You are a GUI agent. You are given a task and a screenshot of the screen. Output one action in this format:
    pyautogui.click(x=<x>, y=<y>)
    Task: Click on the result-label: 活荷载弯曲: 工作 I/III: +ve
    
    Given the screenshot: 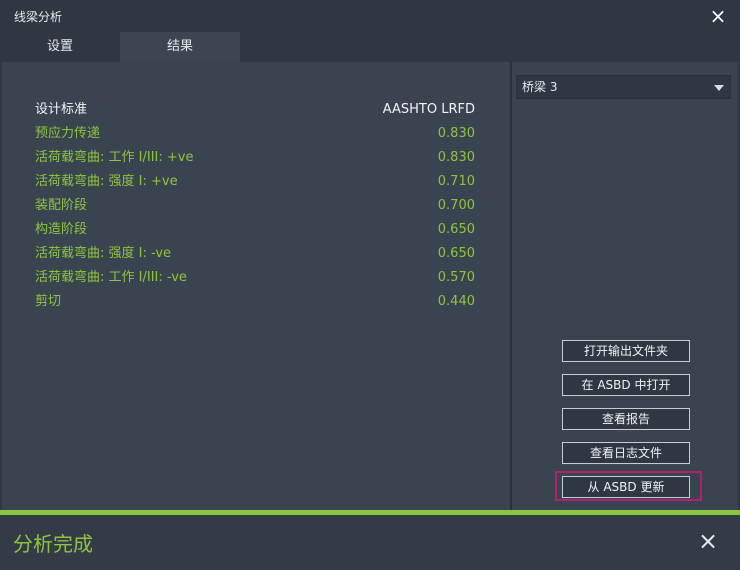 What is the action you would take?
    pyautogui.click(x=114, y=157)
    